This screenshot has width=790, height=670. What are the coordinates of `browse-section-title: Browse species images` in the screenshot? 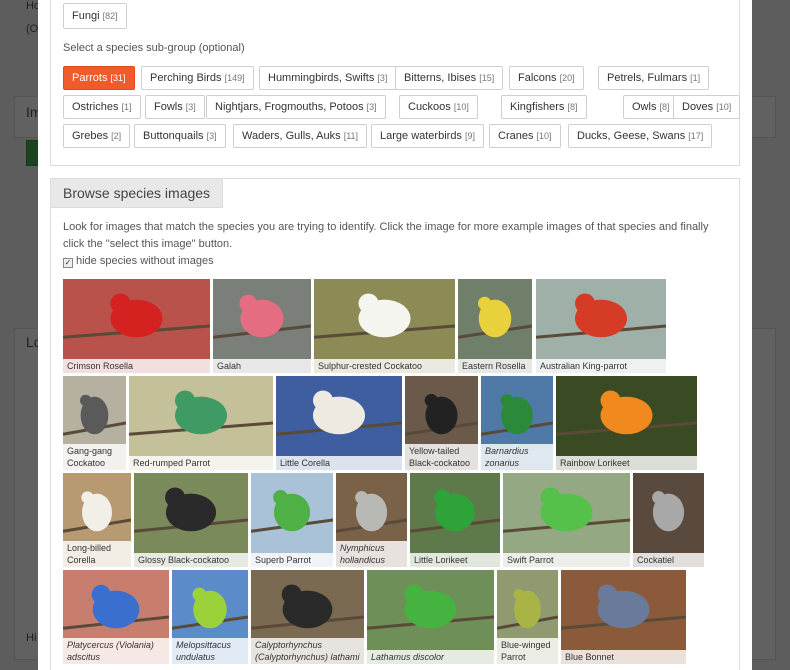 It's located at (137, 193).